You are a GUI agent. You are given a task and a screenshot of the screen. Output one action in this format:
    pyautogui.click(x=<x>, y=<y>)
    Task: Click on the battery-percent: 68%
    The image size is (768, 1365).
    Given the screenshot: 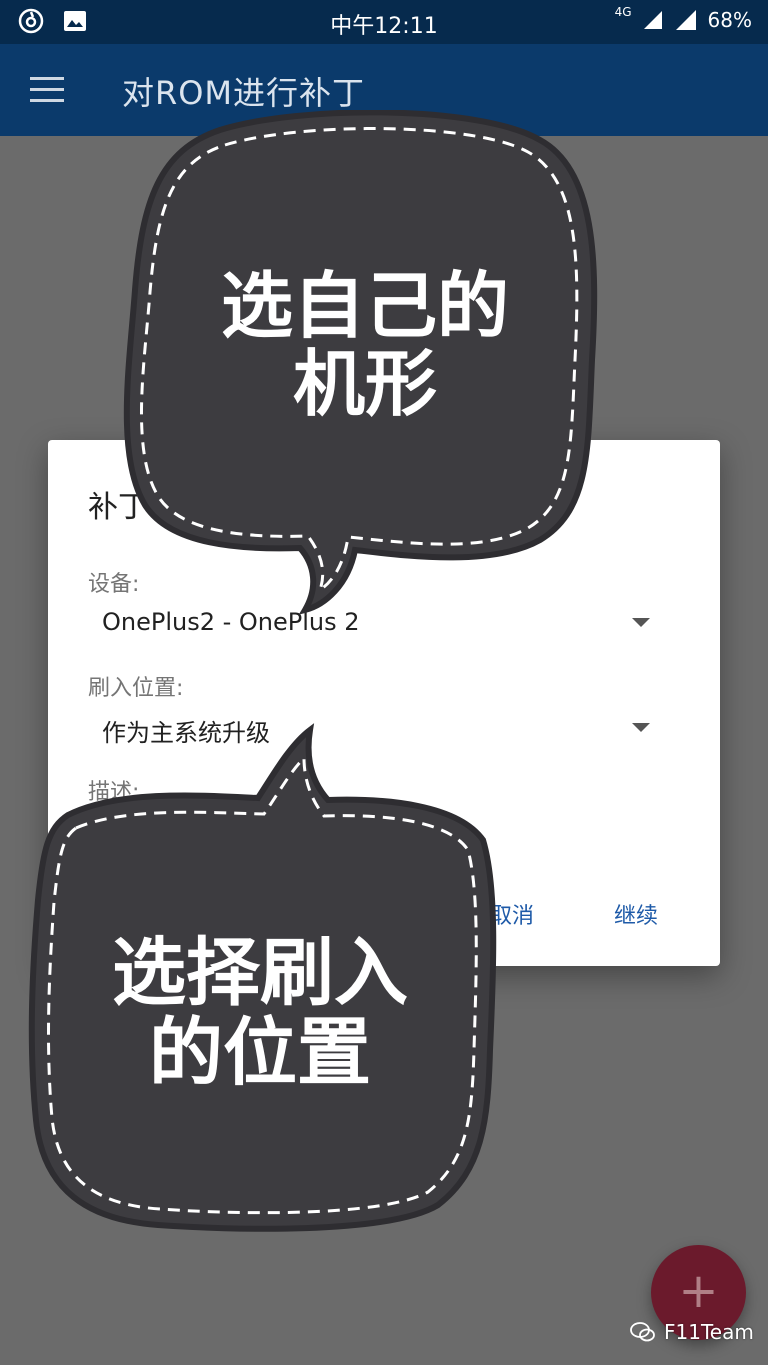 What is the action you would take?
    pyautogui.click(x=729, y=20)
    